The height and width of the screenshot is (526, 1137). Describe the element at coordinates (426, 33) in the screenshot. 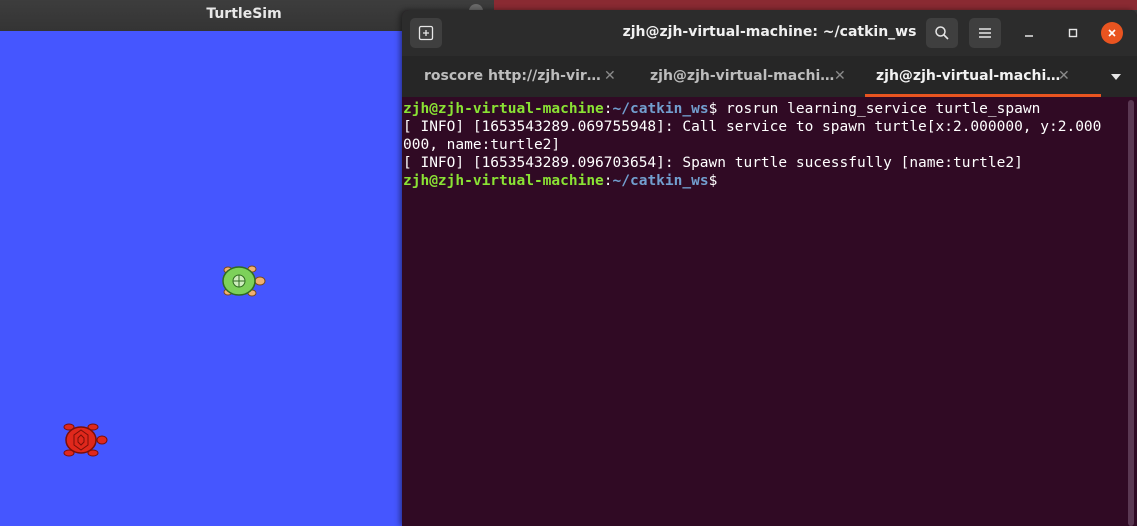

I see `new-tab-icon` at that location.